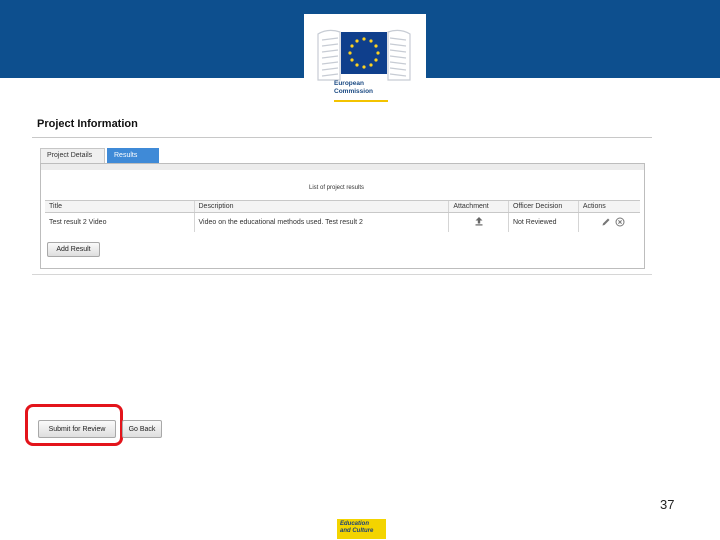 Image resolution: width=720 pixels, height=540 pixels. I want to click on officer-decision-cell: Not Reviewed, so click(543, 222).